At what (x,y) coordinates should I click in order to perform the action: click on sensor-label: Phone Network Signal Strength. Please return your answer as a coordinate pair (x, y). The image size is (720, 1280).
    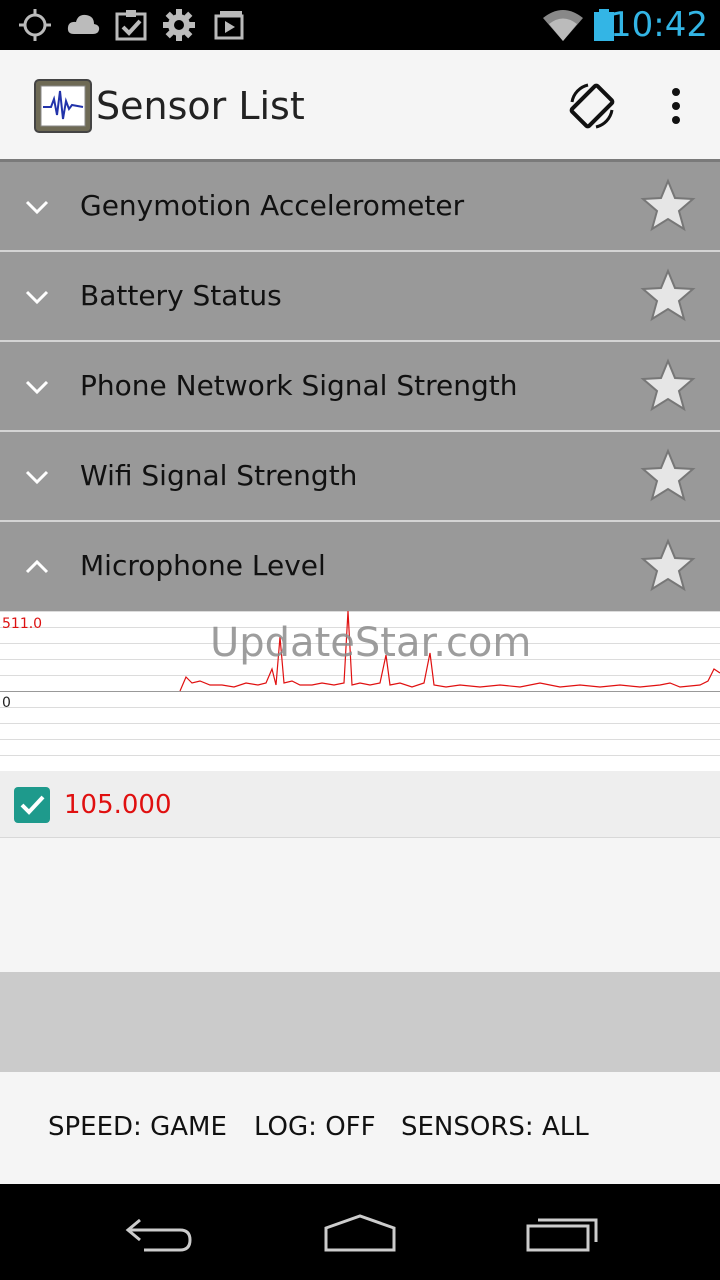
    Looking at the image, I should click on (299, 385).